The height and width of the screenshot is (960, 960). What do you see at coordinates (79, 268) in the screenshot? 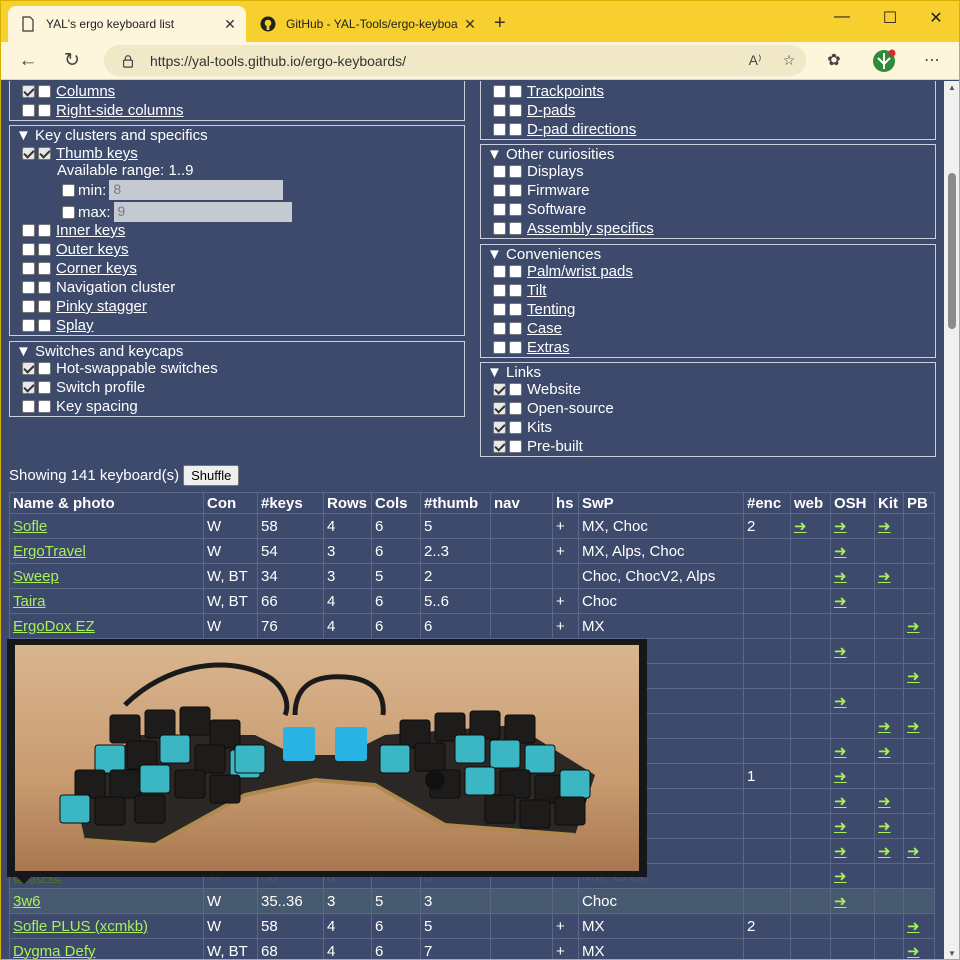
I see `filter-corner-keys: Corner keys` at bounding box center [79, 268].